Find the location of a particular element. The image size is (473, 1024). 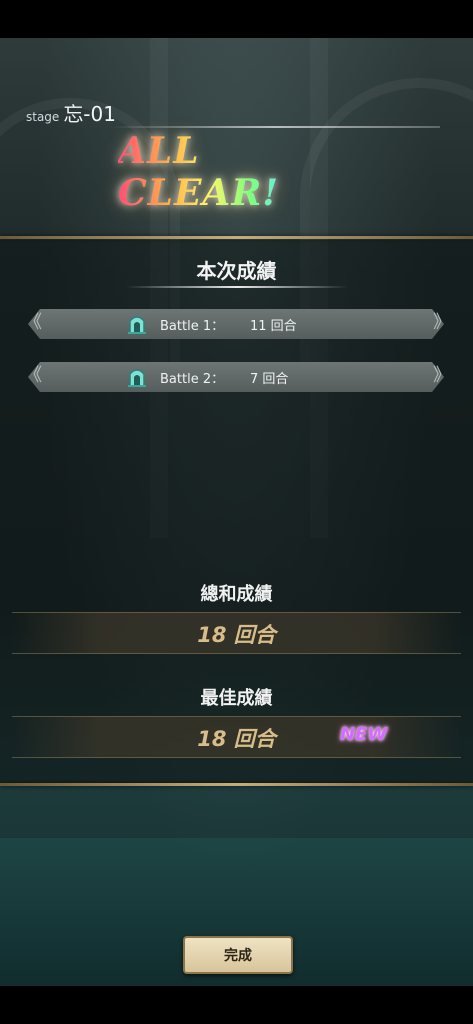

title-underline is located at coordinates (237, 287).